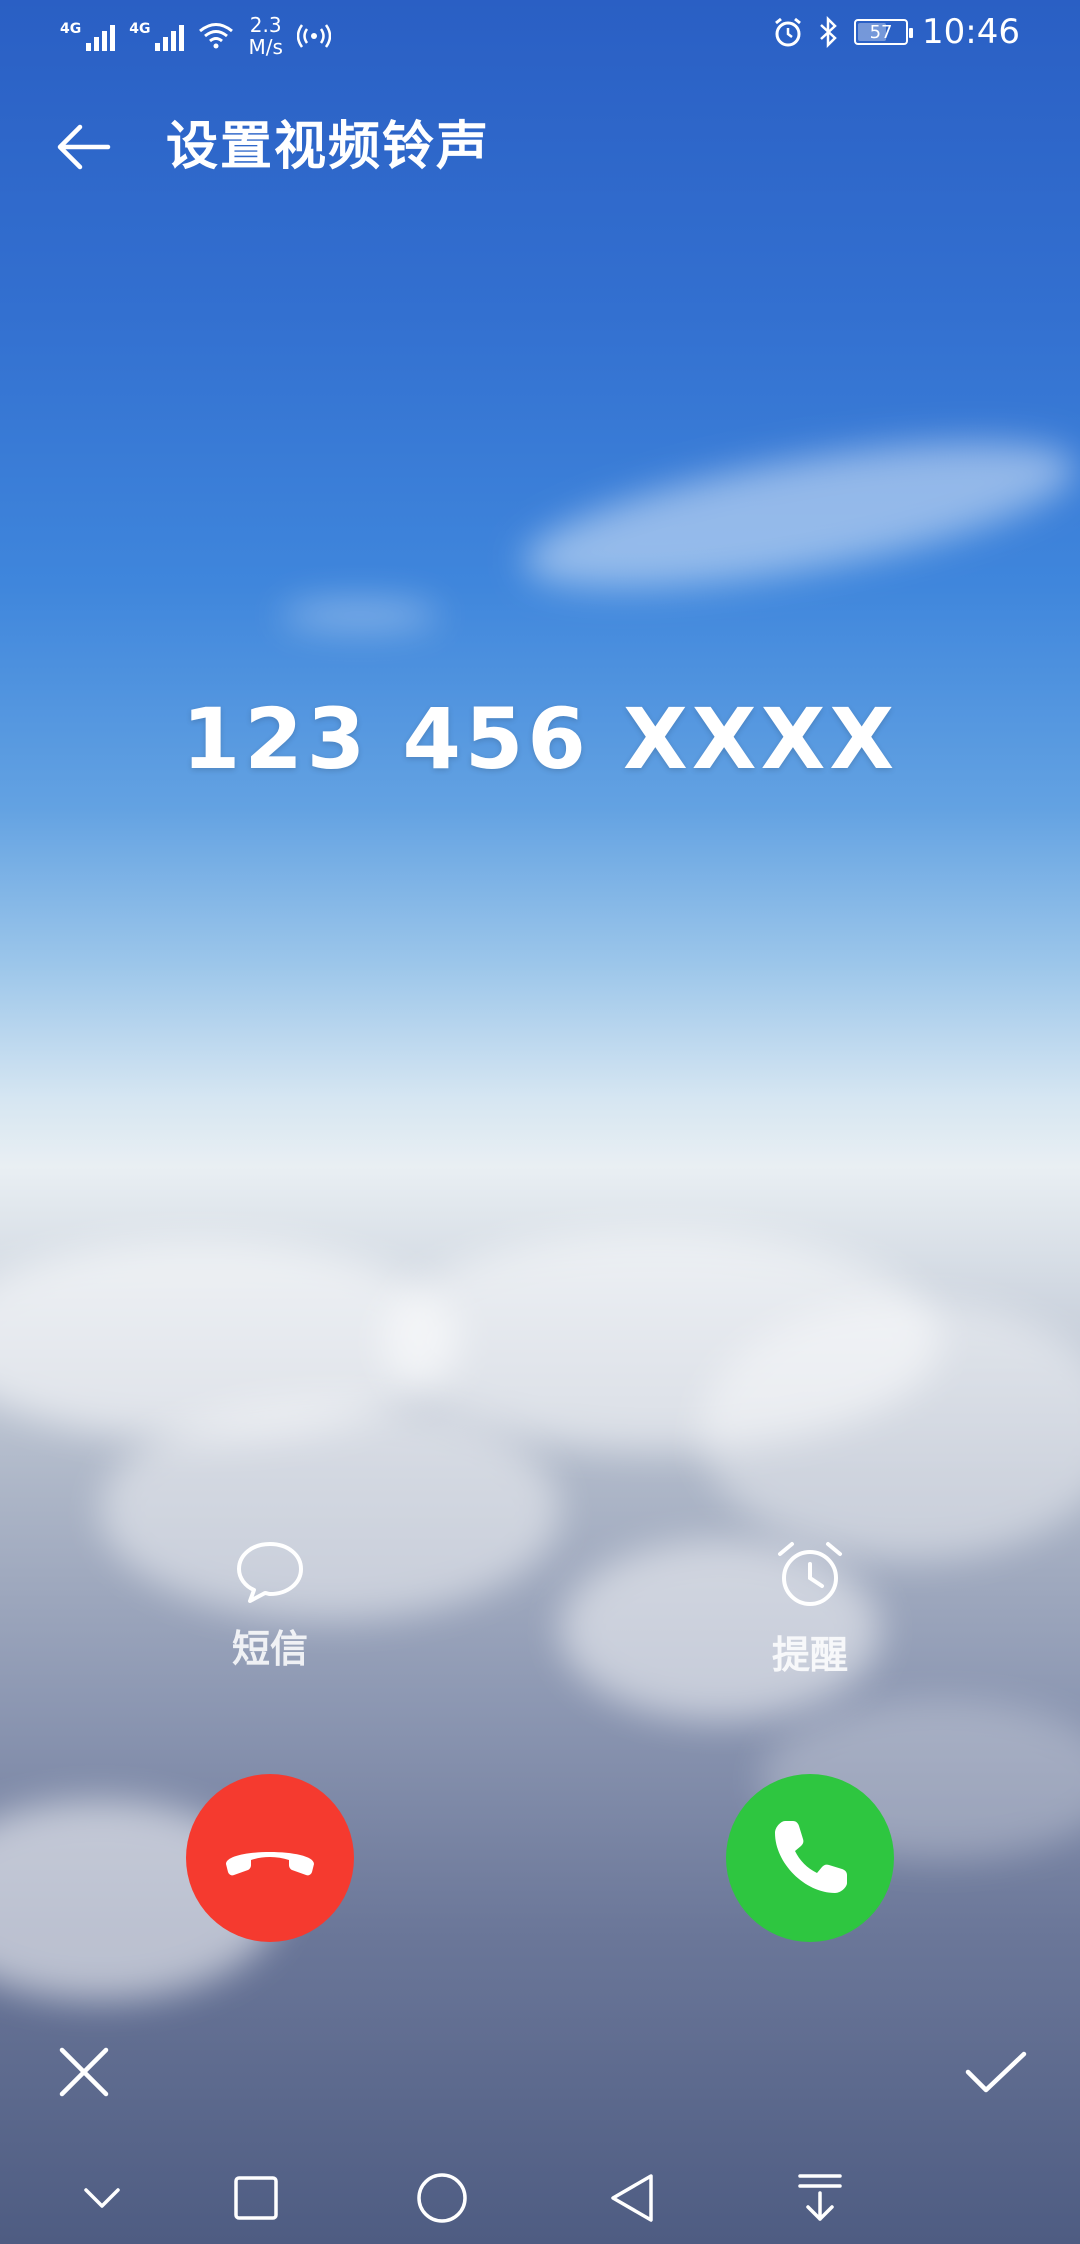  I want to click on confirm-button, so click(996, 2072).